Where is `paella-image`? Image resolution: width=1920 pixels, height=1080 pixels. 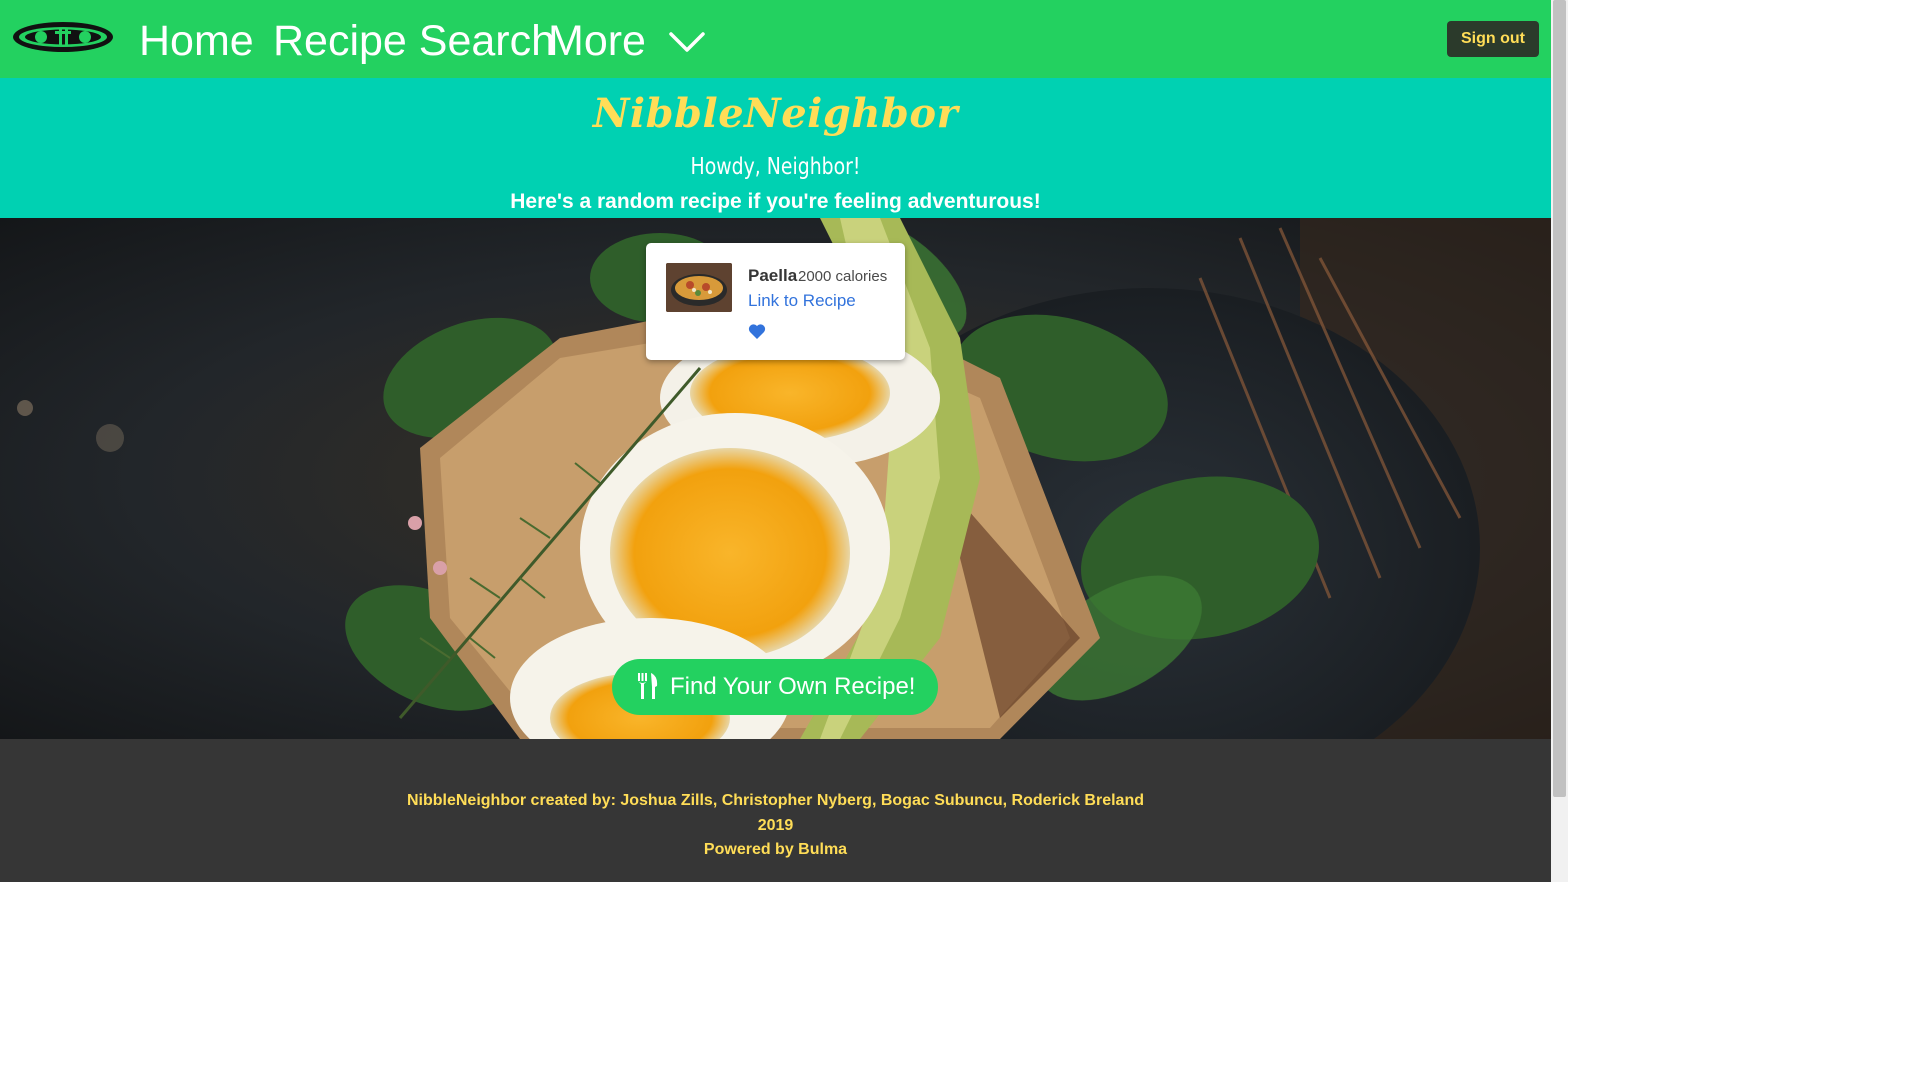 paella-image is located at coordinates (699, 287).